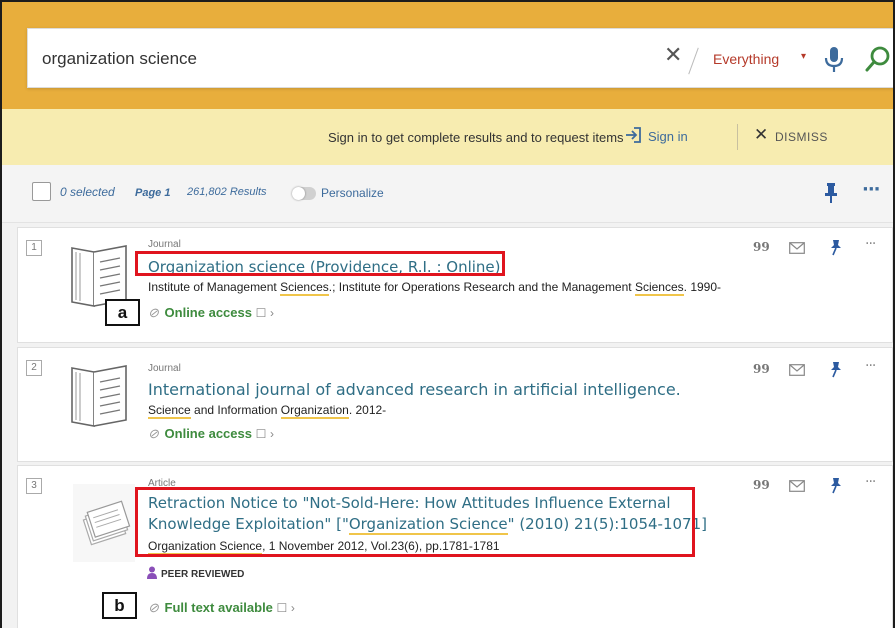 This screenshot has height=628, width=895. Describe the element at coordinates (162, 483) in the screenshot. I see `result-type: Article` at that location.